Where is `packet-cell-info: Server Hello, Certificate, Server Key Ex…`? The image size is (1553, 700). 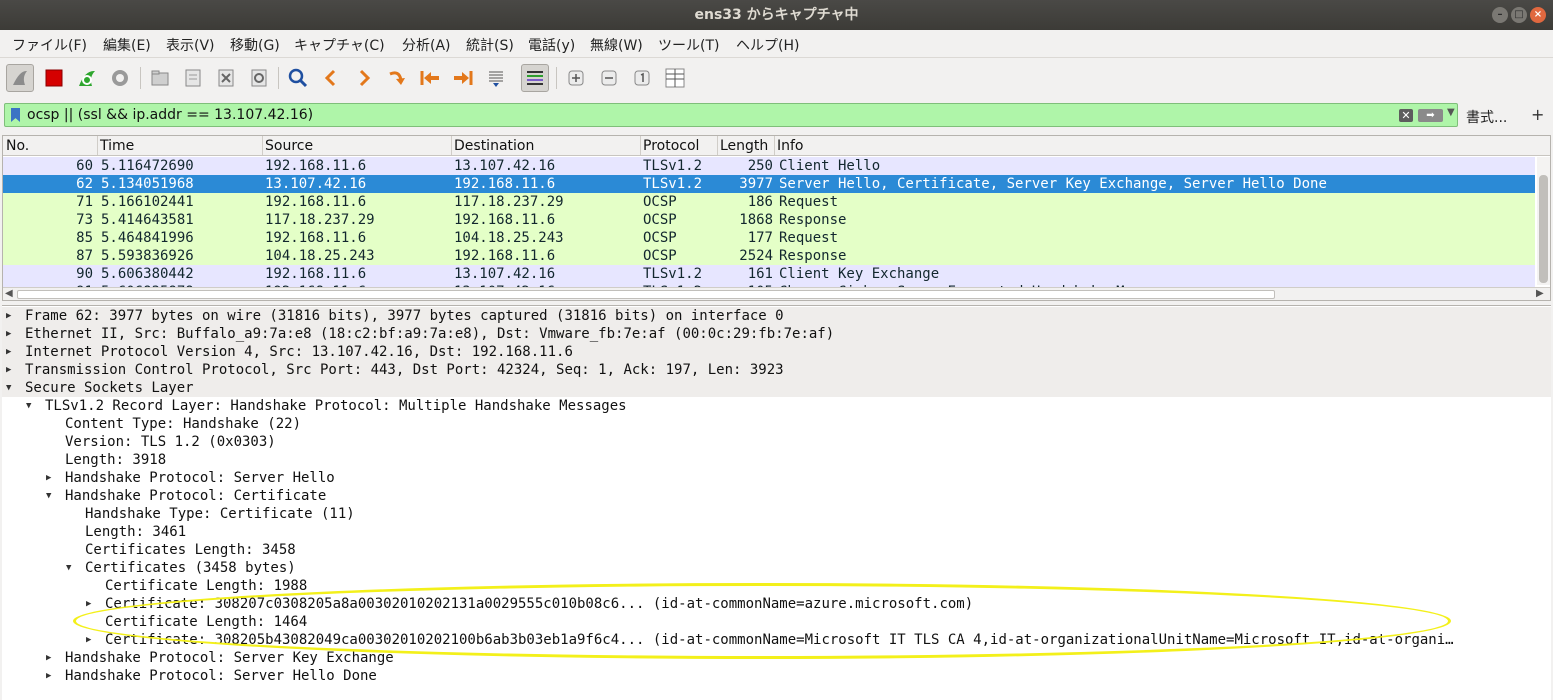 packet-cell-info: Server Hello, Certificate, Server Key Ex… is located at coordinates (1053, 184).